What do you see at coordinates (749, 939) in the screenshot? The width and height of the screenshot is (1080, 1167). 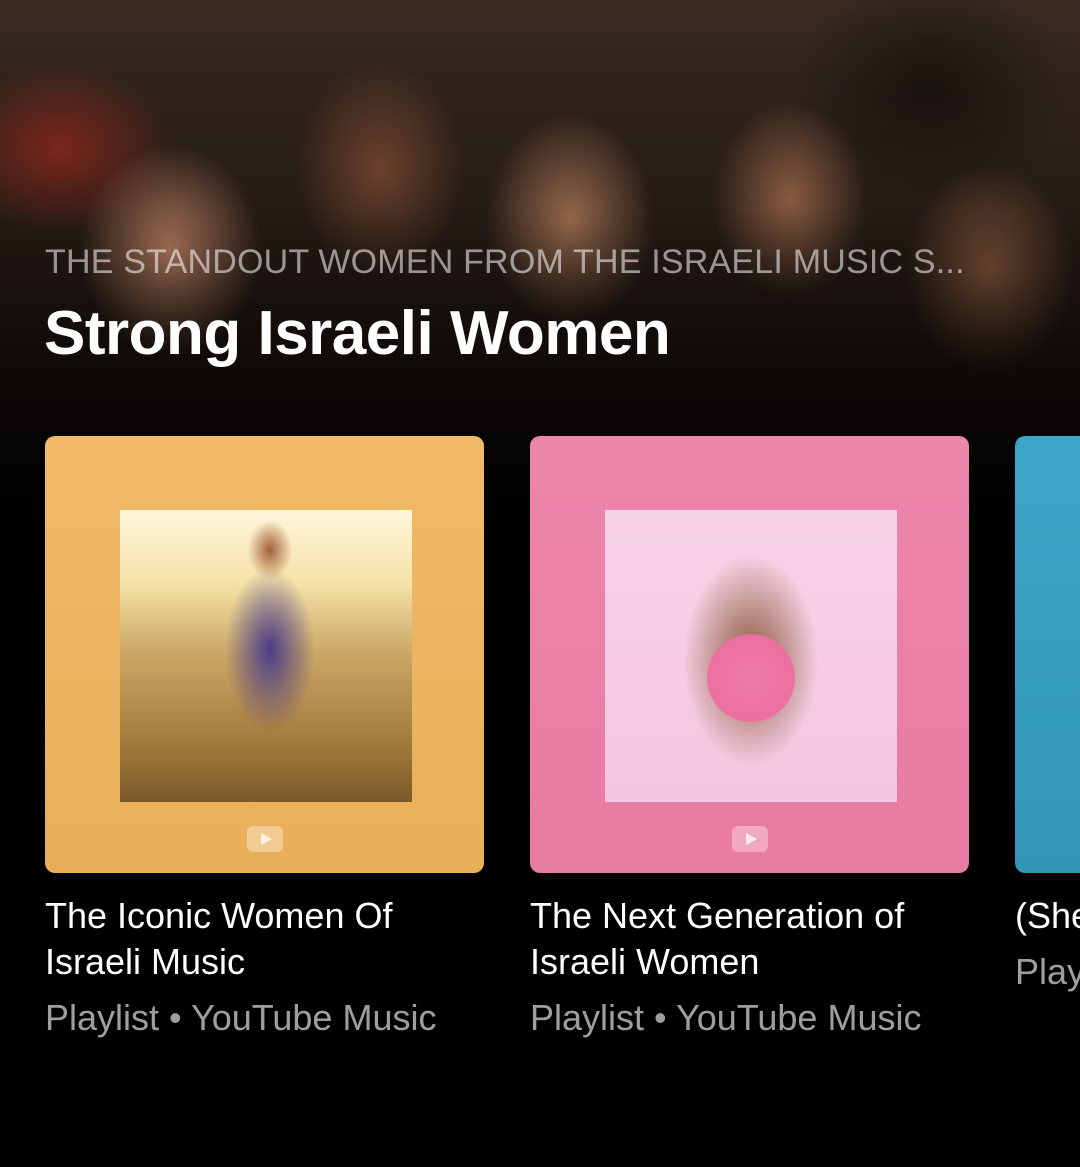 I see `playlist-title: The Next Generation of Israeli Women` at bounding box center [749, 939].